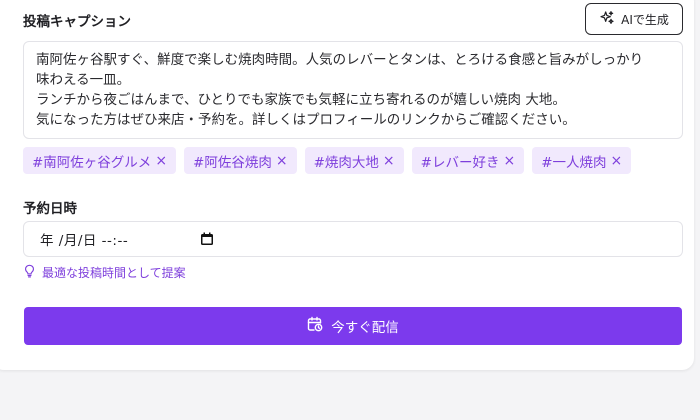 The width and height of the screenshot is (700, 420). Describe the element at coordinates (77, 22) in the screenshot. I see `caption-label: 投稿キャプション` at that location.